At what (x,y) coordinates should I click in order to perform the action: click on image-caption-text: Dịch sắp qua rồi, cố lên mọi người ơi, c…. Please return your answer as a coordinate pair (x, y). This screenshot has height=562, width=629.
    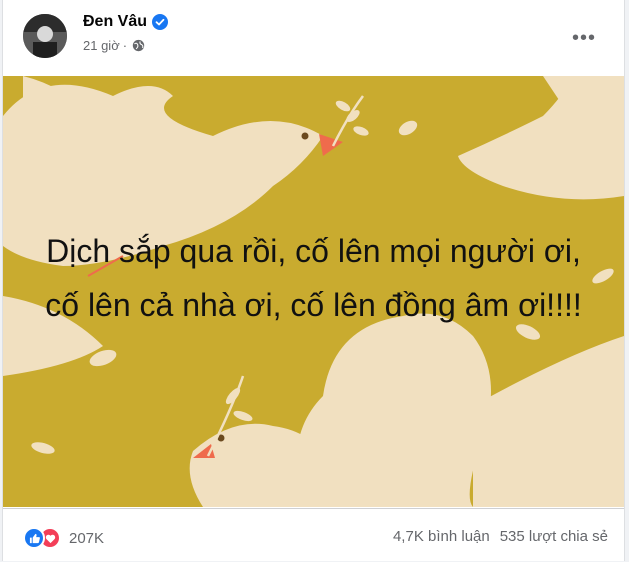
    Looking at the image, I should click on (313, 278).